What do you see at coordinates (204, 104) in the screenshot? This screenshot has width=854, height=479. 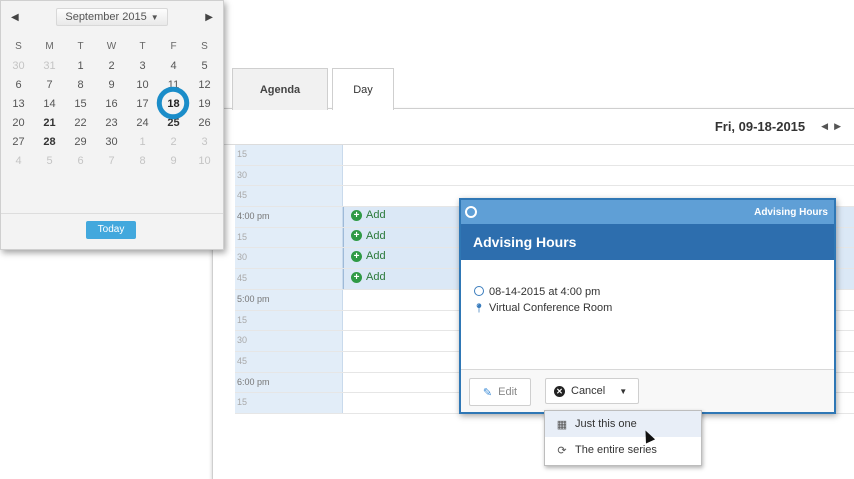 I see `calendar-day: 19` at bounding box center [204, 104].